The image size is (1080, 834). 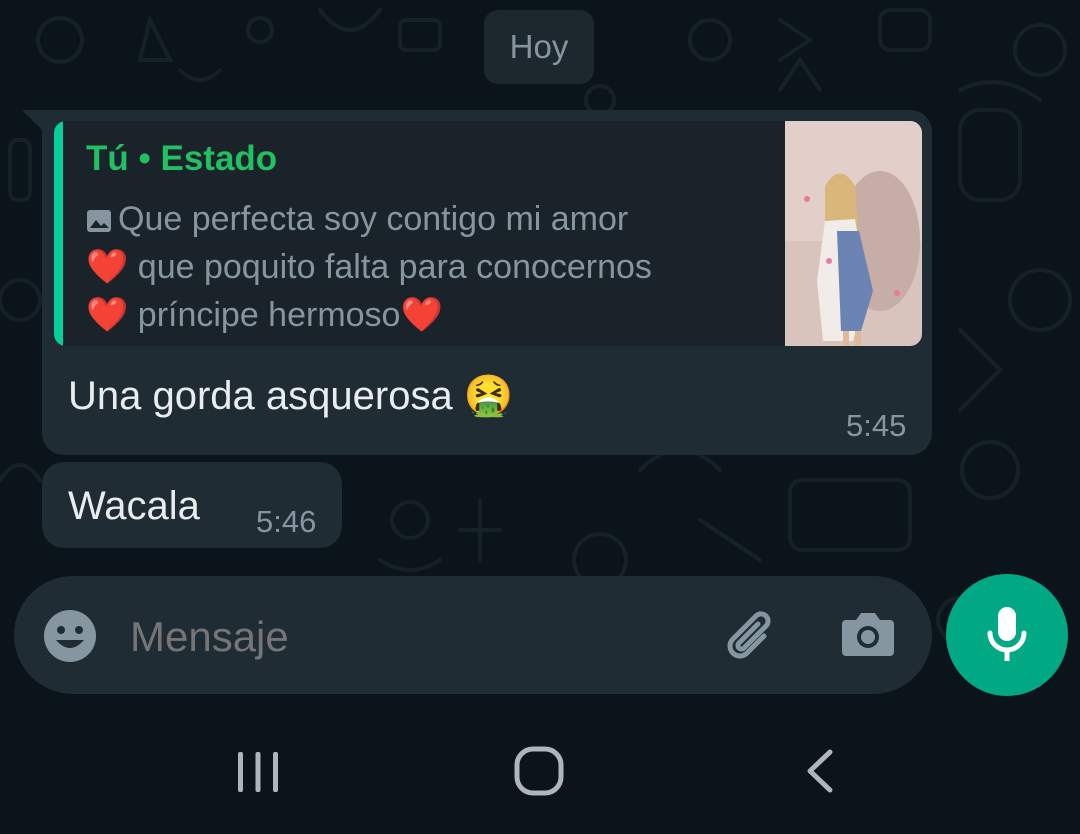 What do you see at coordinates (264, 315) in the screenshot?
I see `quote-caption-line3: ❤️ príncipe hermoso❤️` at bounding box center [264, 315].